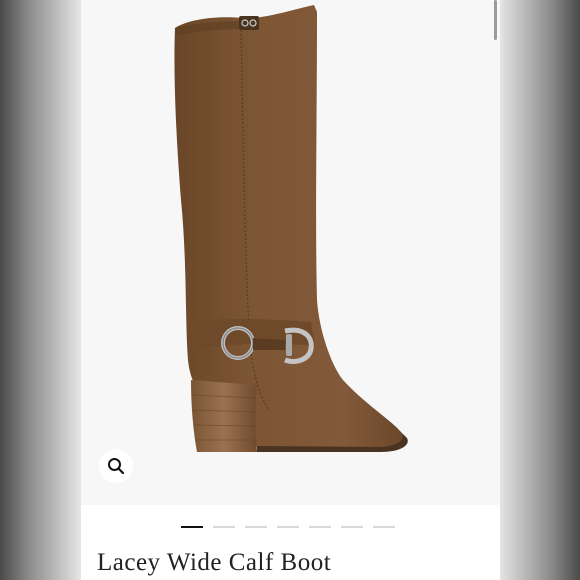 Image resolution: width=580 pixels, height=580 pixels. I want to click on magnifier-icon, so click(116, 466).